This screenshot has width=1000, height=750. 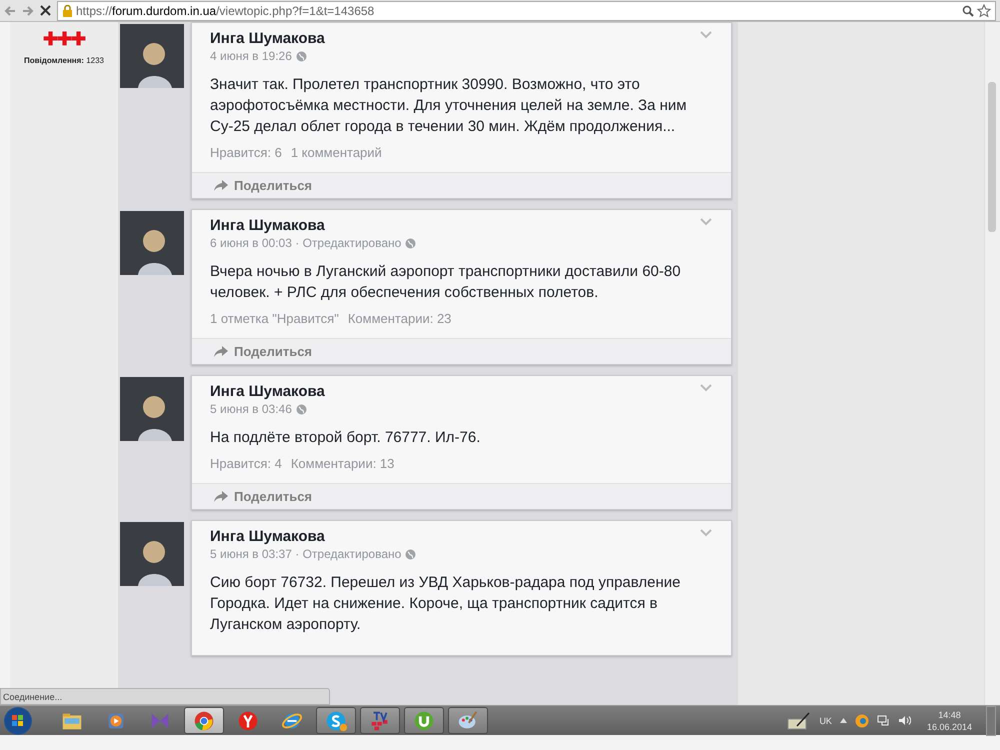 What do you see at coordinates (64, 39) in the screenshot?
I see `rank-crosses: ✚✚✚` at bounding box center [64, 39].